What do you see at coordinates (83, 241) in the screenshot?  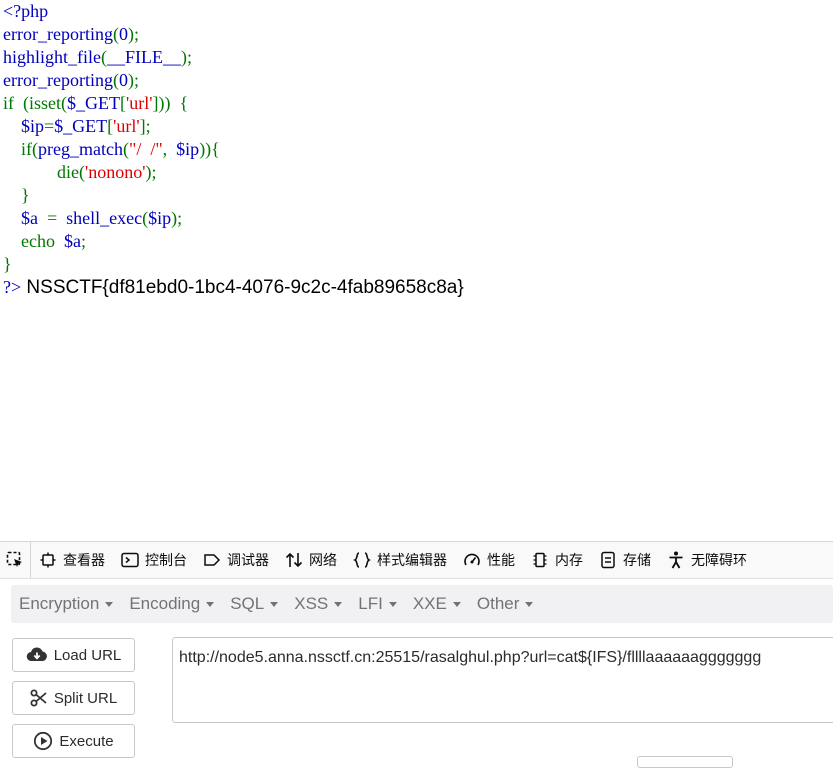 I see `code-token: ;` at bounding box center [83, 241].